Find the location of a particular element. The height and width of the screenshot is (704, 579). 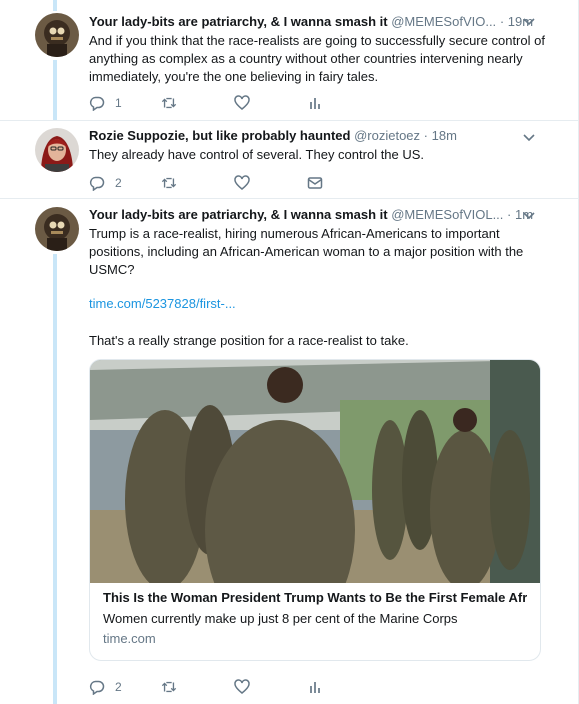

reply-button: 1 is located at coordinates (105, 103).